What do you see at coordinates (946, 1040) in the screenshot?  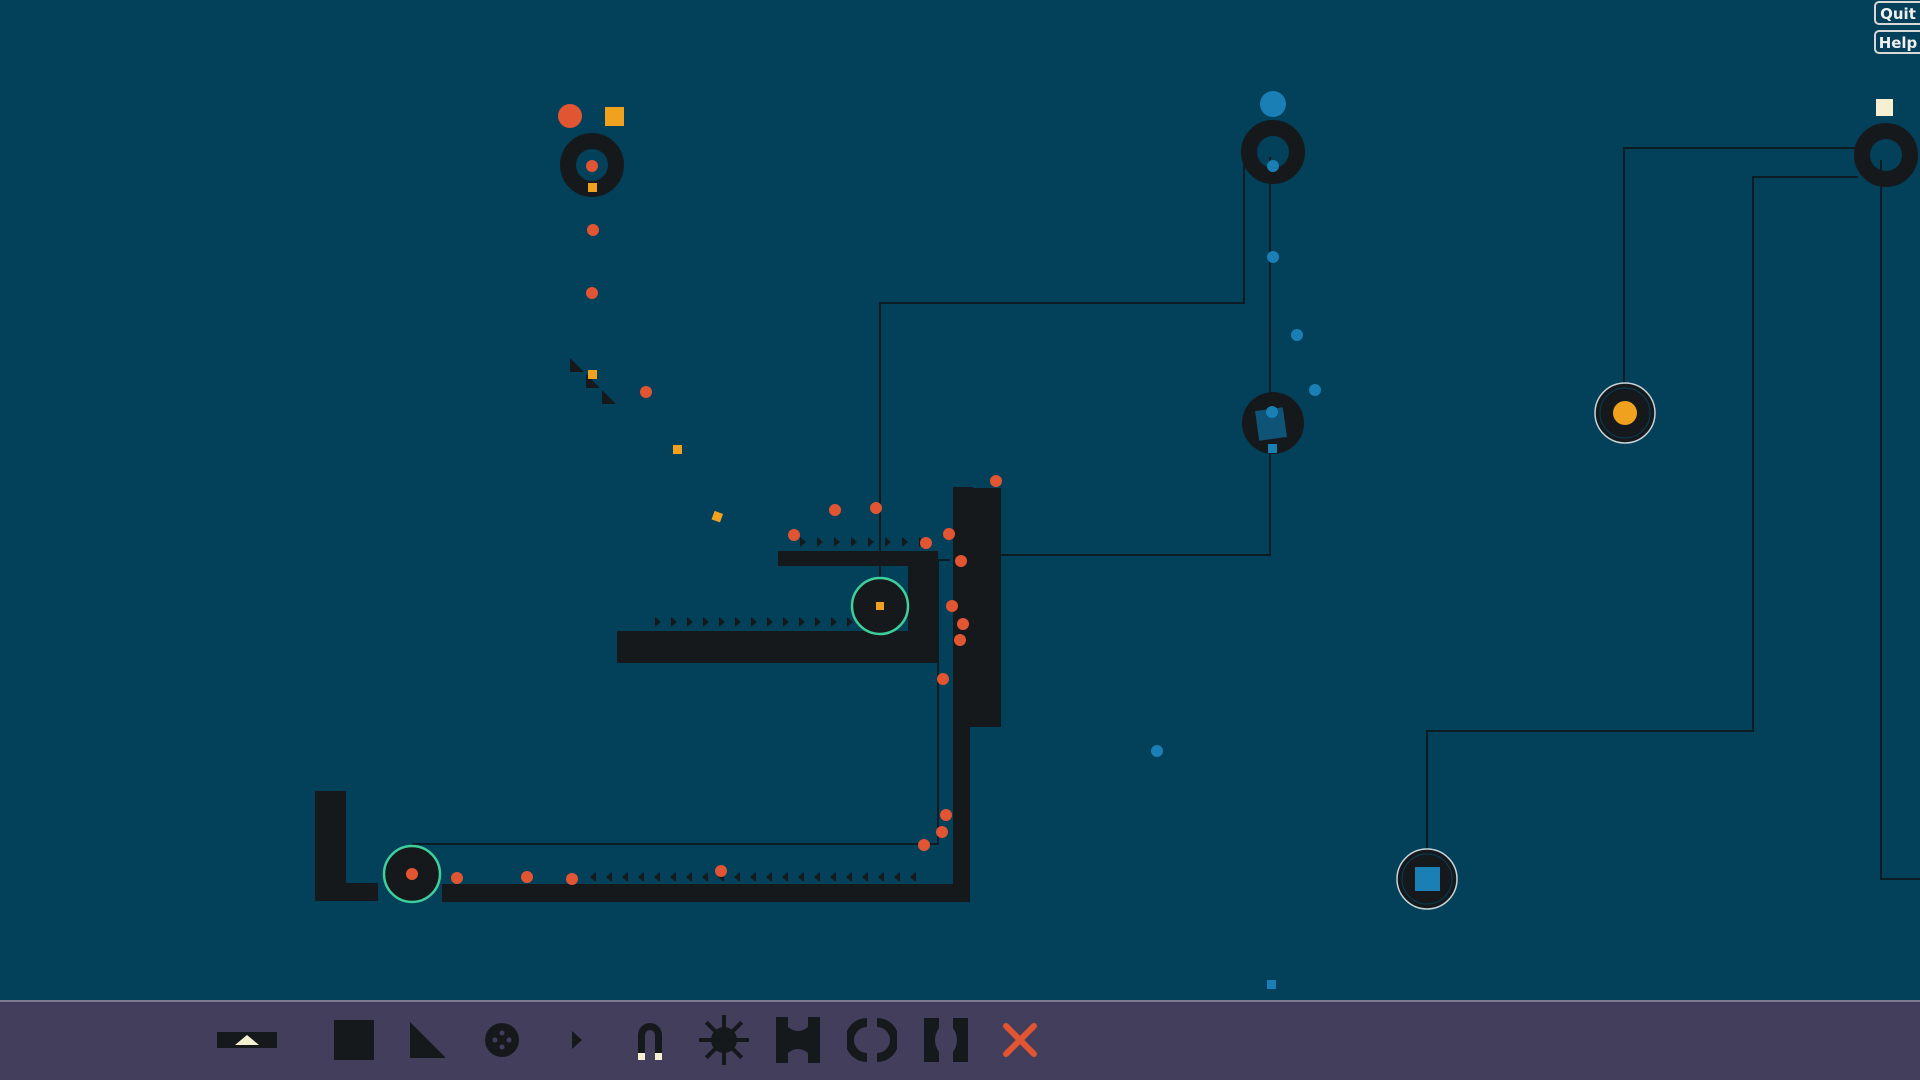 I see `reverse-bracket-tool-icon` at bounding box center [946, 1040].